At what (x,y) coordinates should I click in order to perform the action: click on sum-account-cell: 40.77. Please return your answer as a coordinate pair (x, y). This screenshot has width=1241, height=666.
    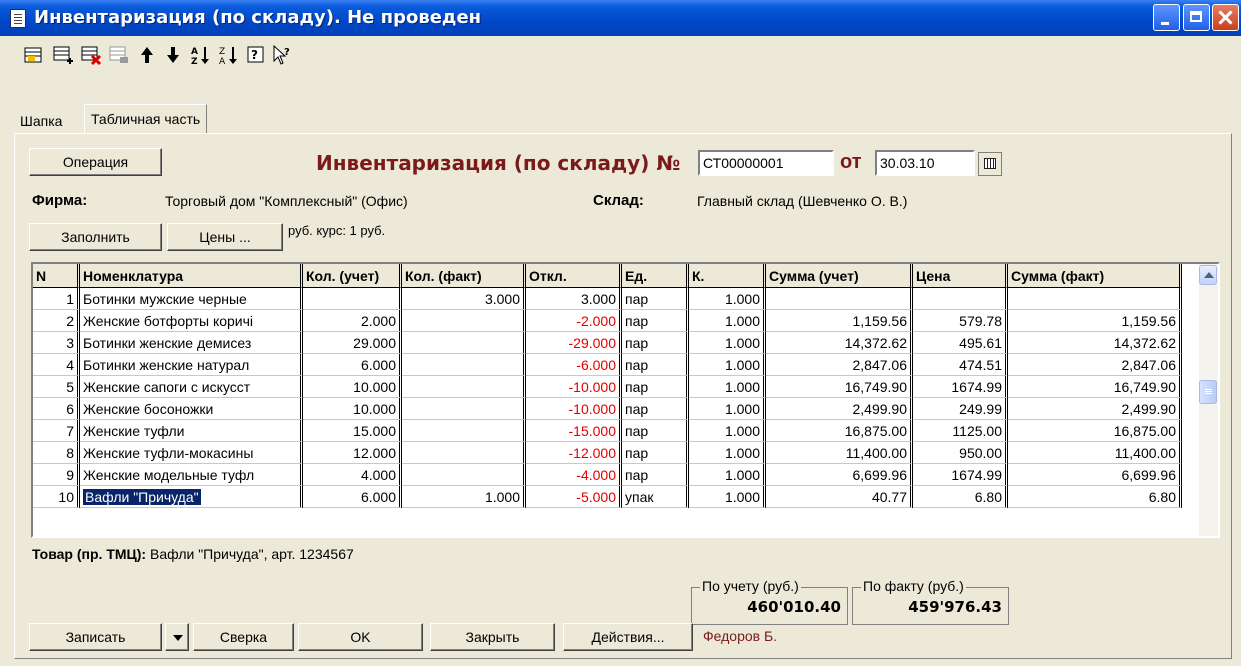
    Looking at the image, I should click on (839, 497).